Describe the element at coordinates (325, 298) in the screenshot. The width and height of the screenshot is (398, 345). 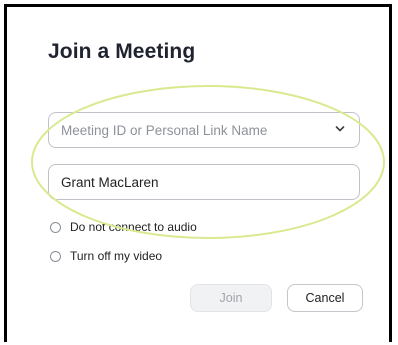
I see `cancel-button: Cancel` at that location.